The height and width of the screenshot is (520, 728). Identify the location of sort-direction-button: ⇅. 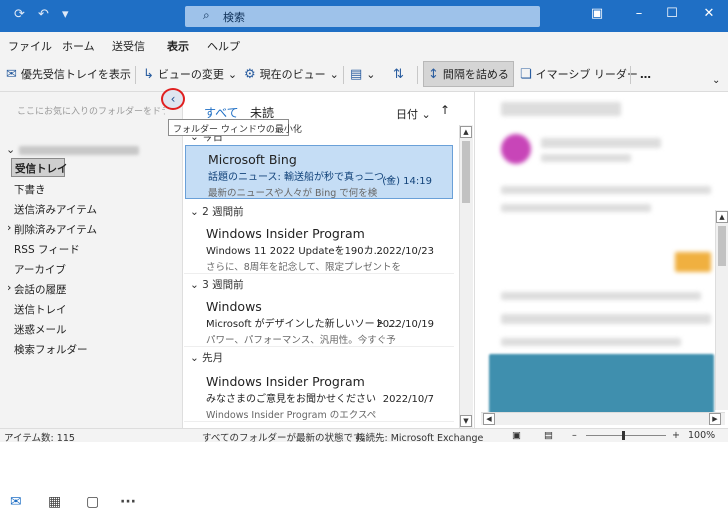
(398, 74).